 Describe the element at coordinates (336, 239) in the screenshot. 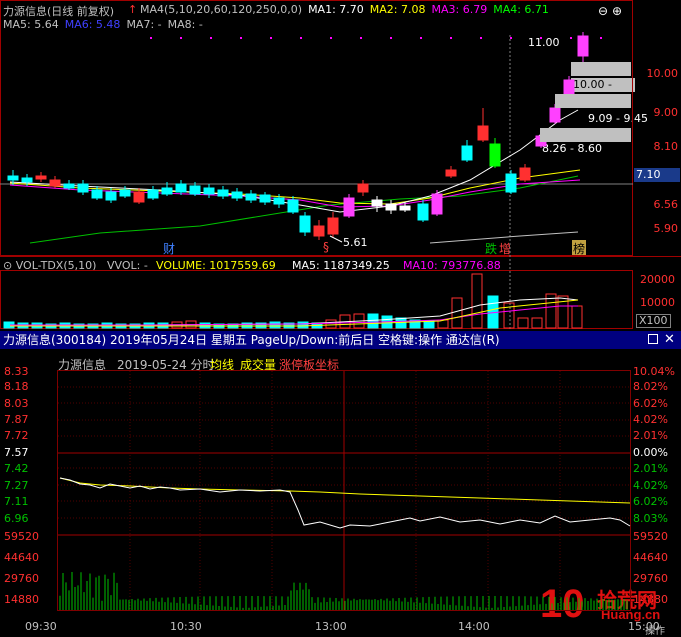

I see `low-arrow` at that location.